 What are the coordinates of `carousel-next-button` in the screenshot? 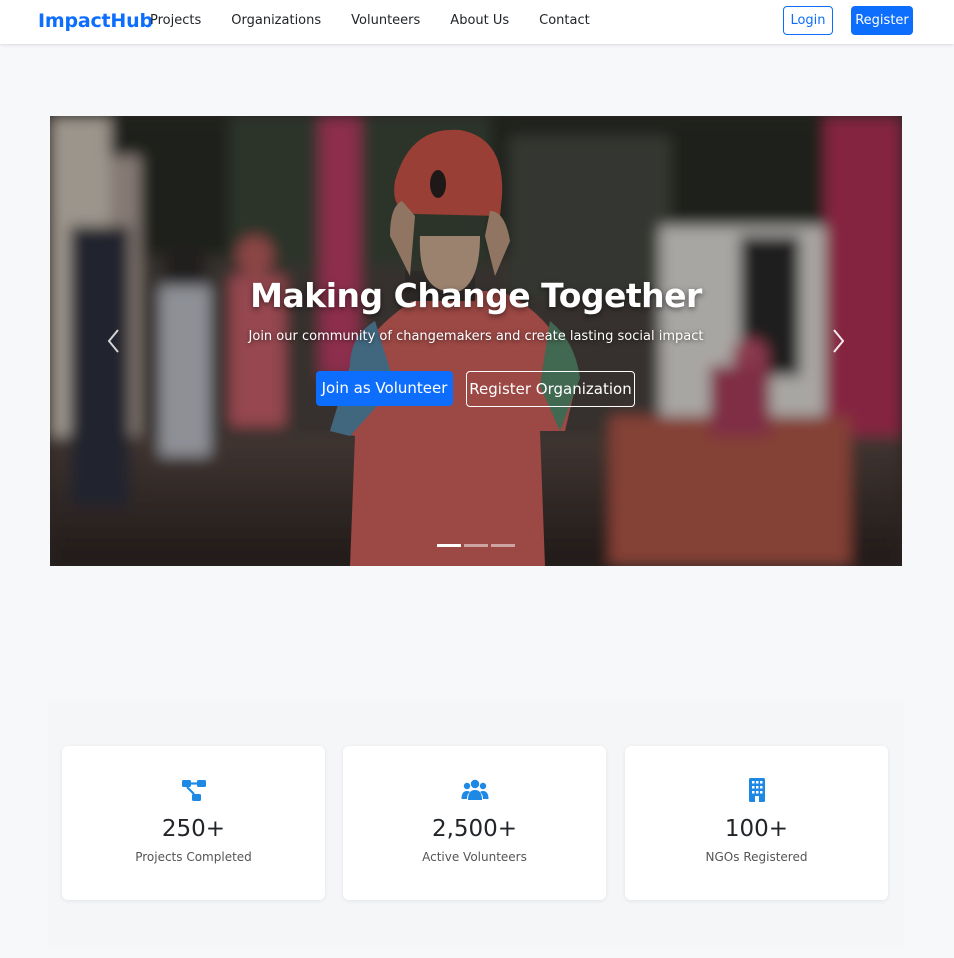 It's located at (838, 341).